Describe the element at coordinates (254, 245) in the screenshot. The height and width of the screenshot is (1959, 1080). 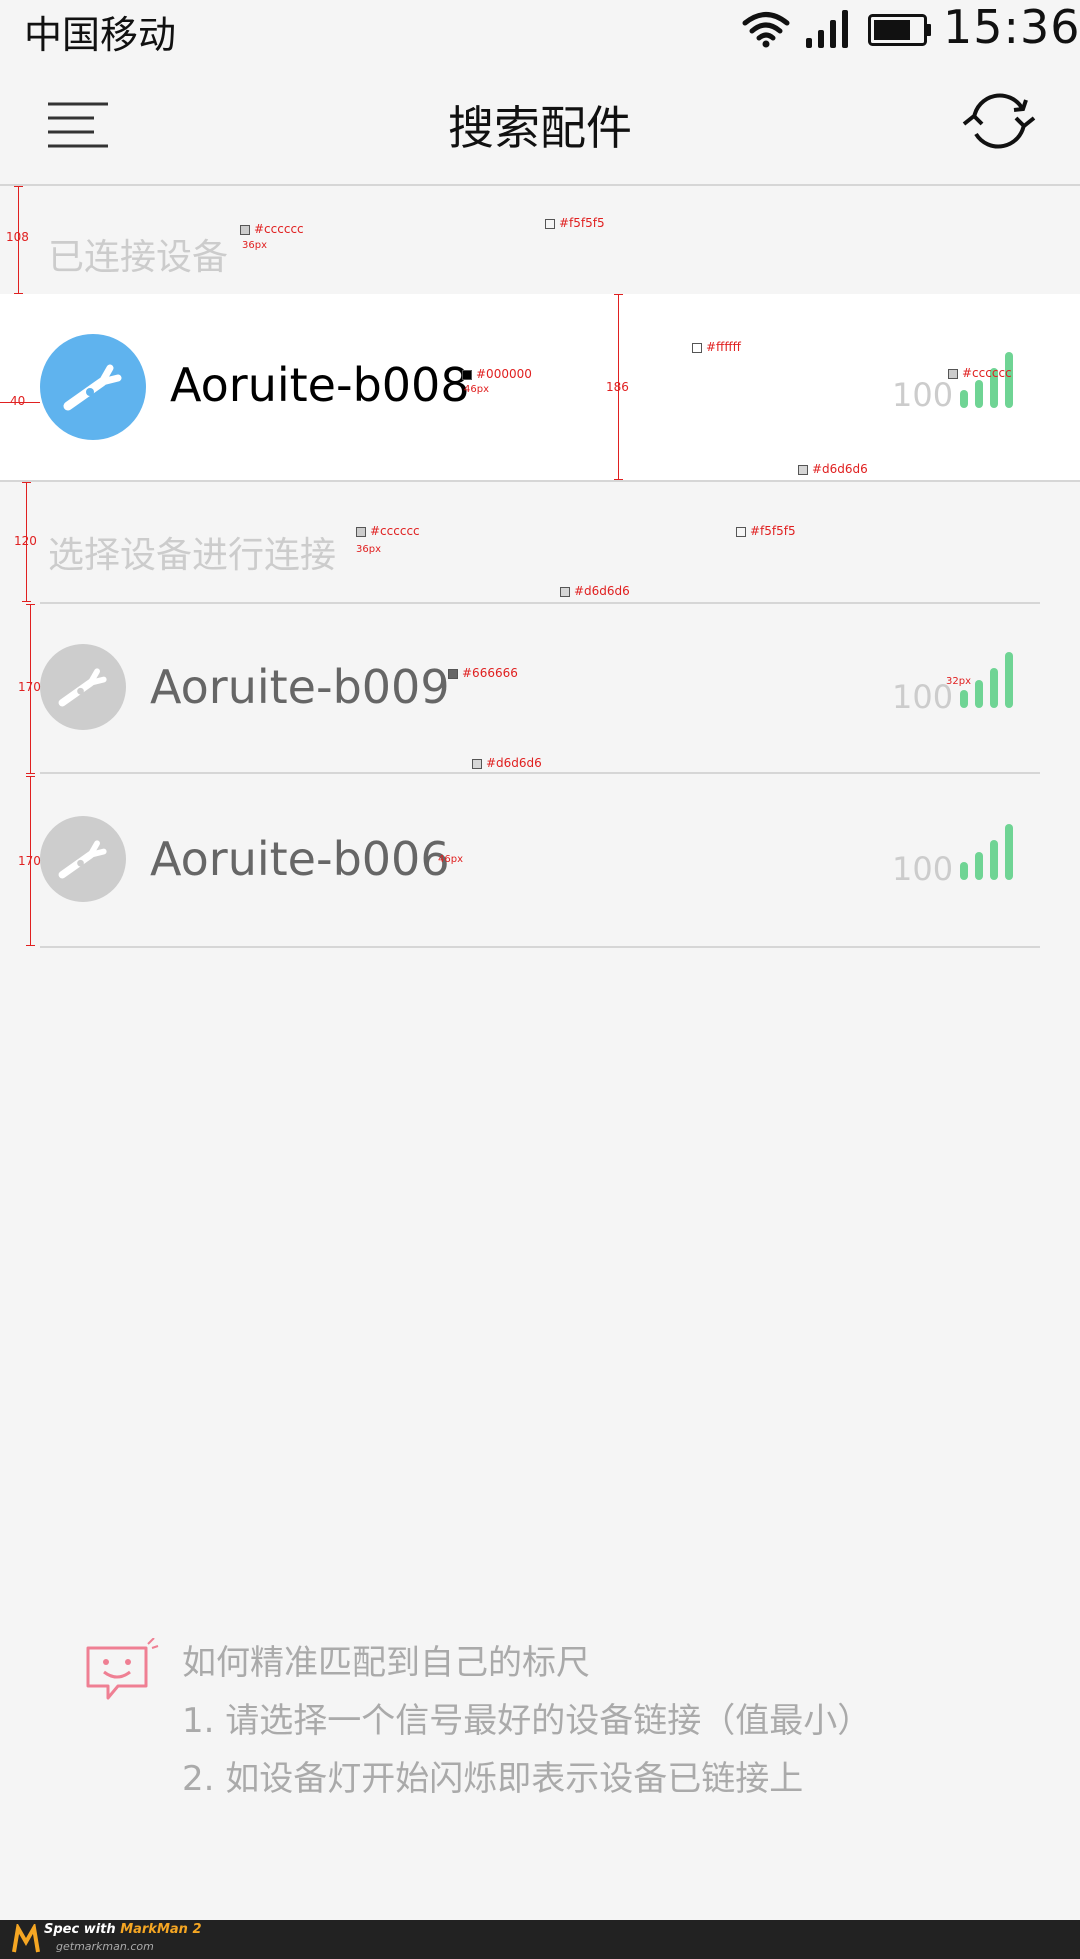
I see `annotation-connected-size: 36px` at that location.